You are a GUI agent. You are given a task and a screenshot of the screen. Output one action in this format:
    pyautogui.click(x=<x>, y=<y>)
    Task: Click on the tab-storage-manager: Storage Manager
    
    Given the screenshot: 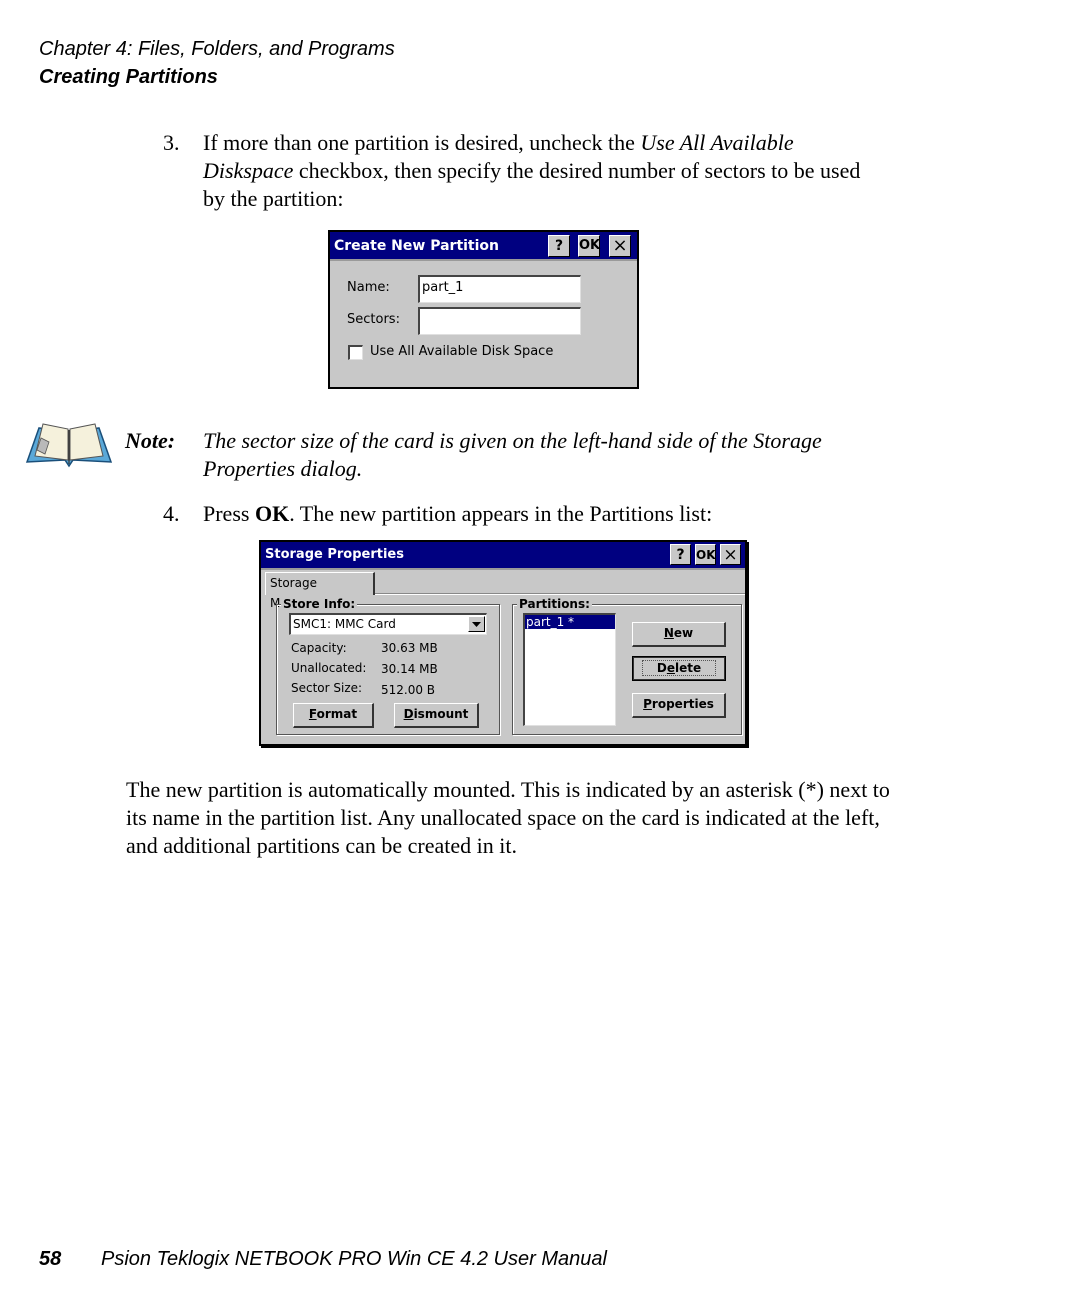 What is the action you would take?
    pyautogui.click(x=320, y=591)
    